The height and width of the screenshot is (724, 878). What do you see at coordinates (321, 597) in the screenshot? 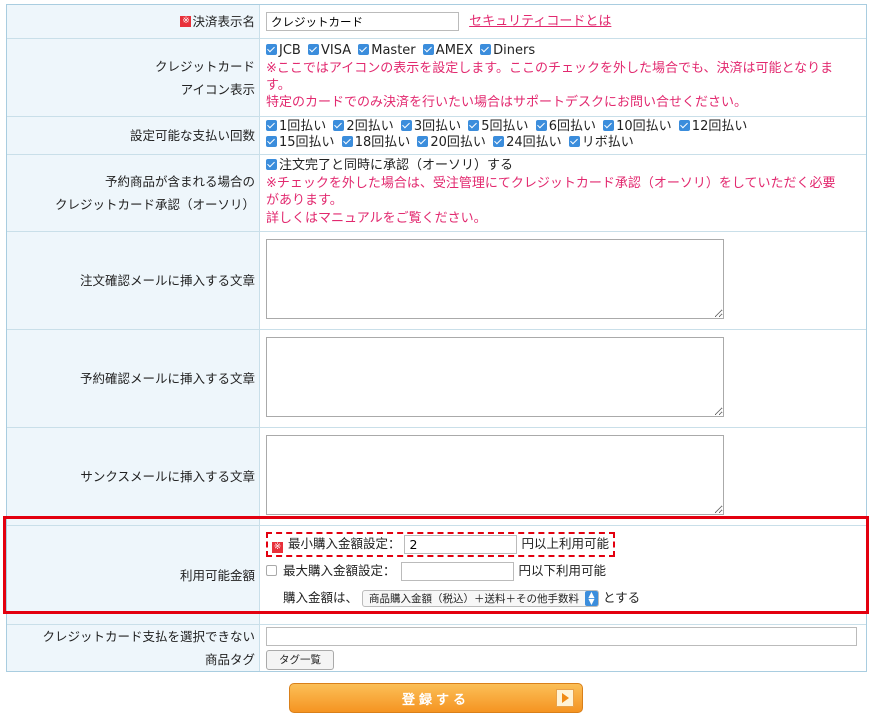
I see `amount-basis-prefix: 購入金額は、` at bounding box center [321, 597].